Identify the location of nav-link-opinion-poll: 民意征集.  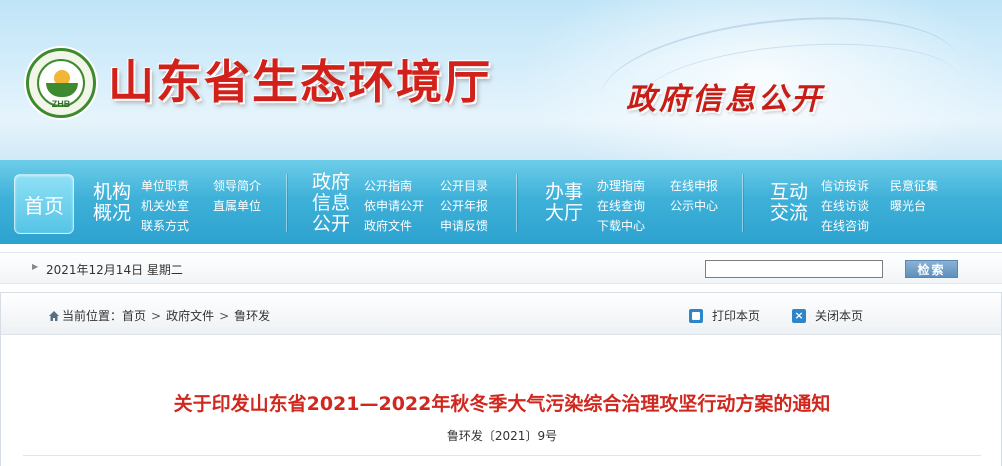
(914, 185).